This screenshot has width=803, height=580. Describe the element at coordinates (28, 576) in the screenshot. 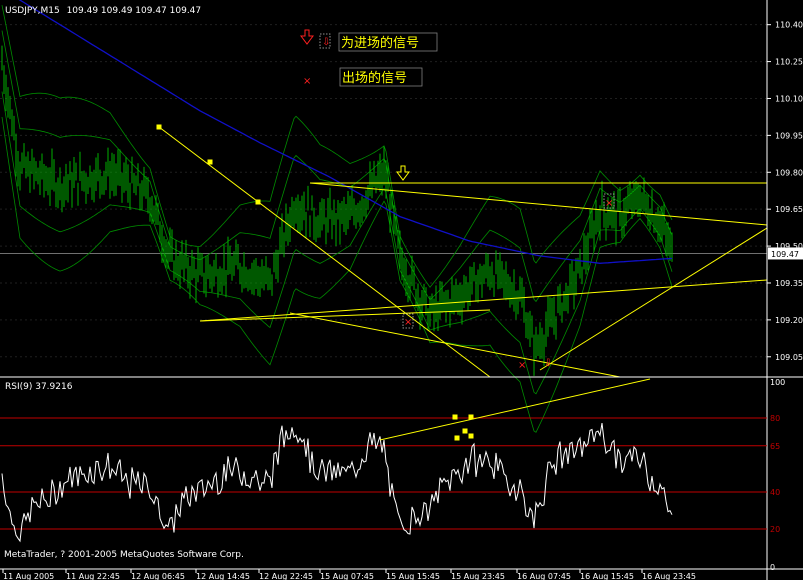

I see `time-tick-label: 11 Aug 2005` at that location.